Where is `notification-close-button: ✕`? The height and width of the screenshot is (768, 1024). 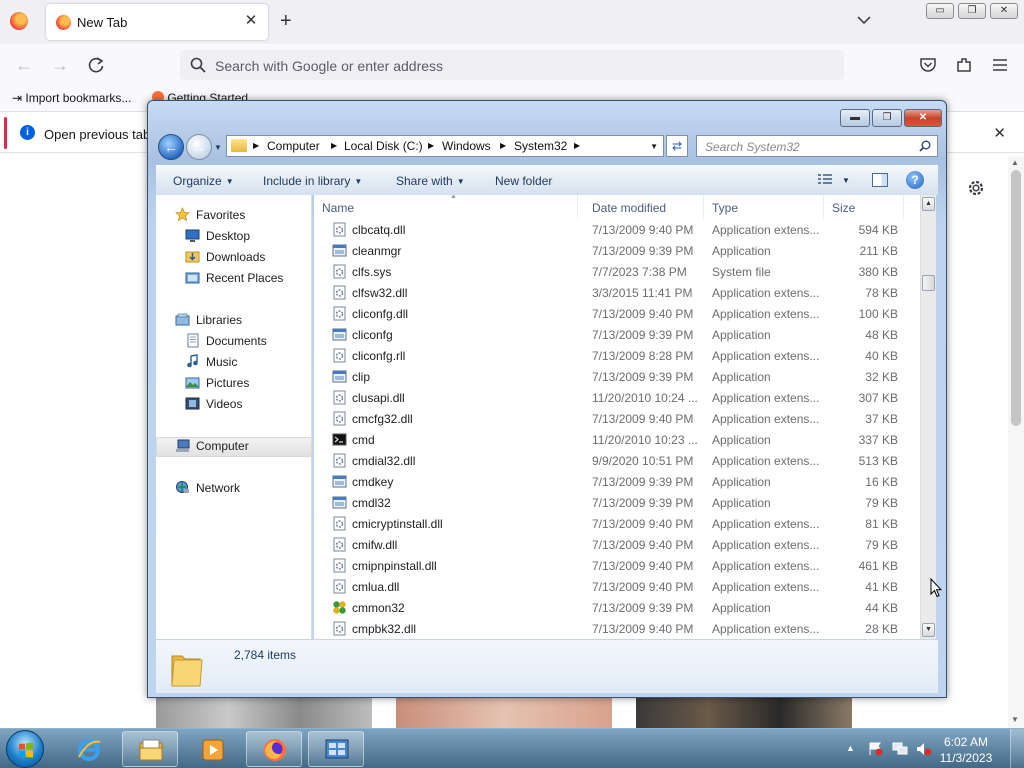 notification-close-button: ✕ is located at coordinates (999, 133).